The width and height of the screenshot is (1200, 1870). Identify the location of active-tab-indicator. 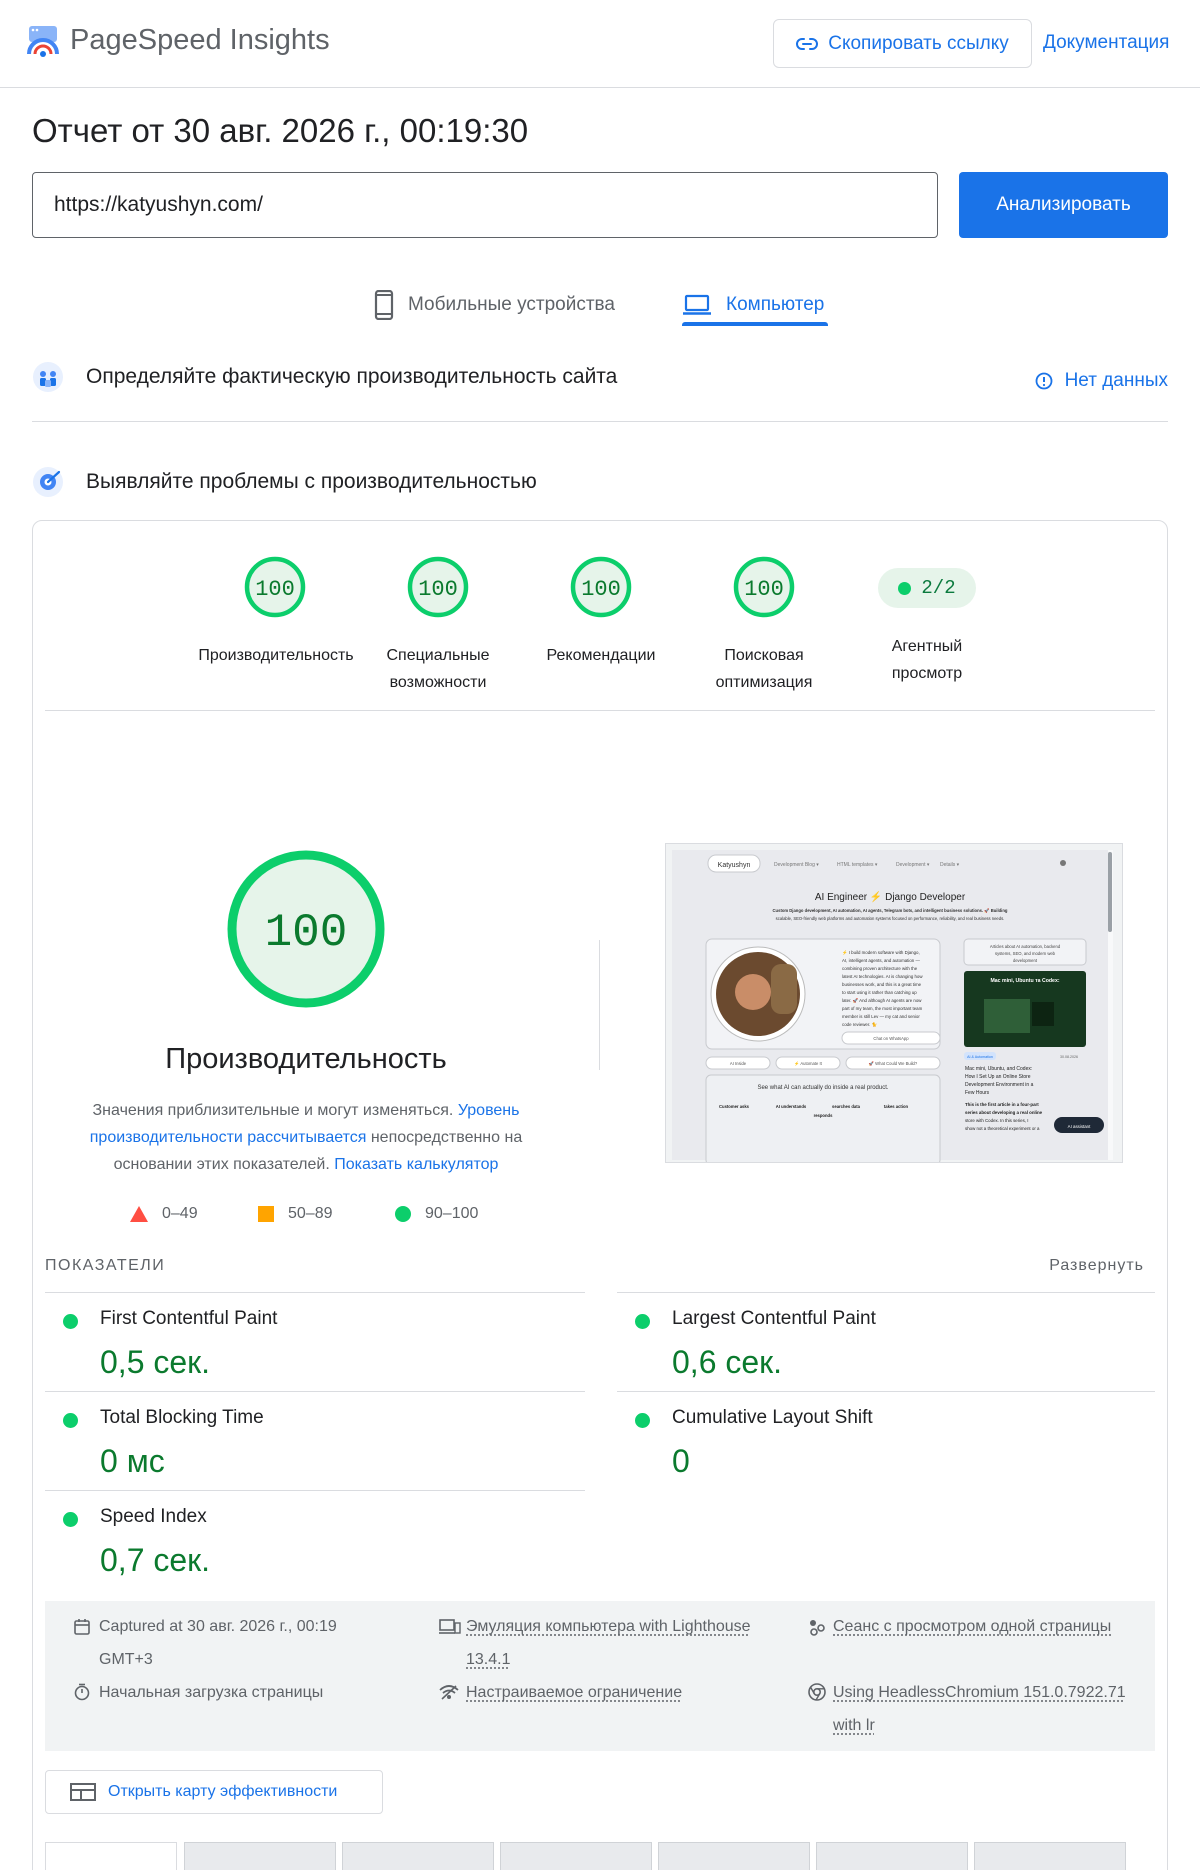
(755, 324).